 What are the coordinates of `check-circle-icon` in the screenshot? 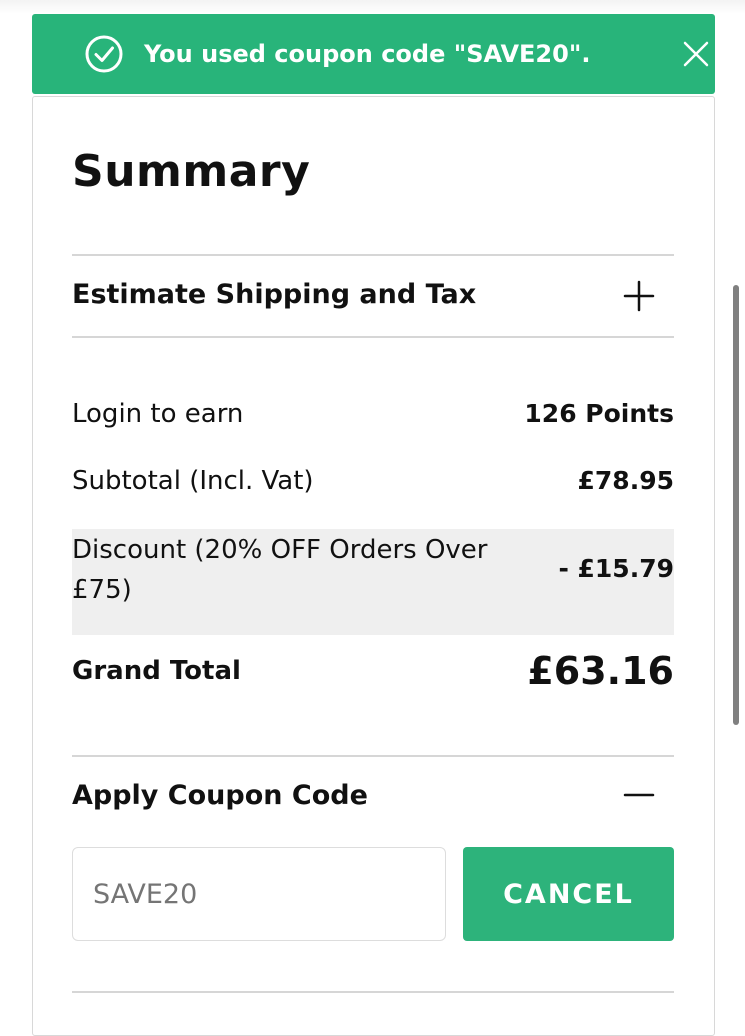 It's located at (104, 54).